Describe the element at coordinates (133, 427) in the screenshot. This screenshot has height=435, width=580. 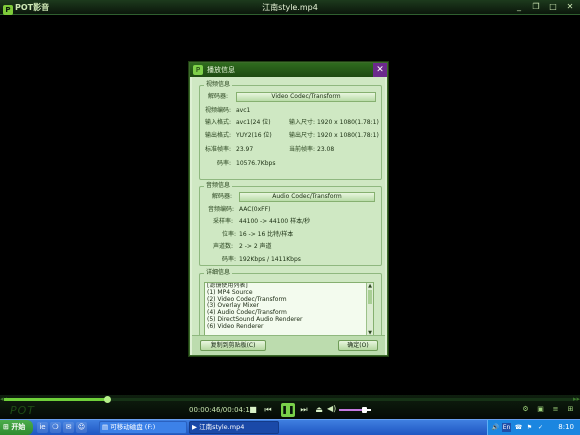
I see `task-label: 可移动磁盘 (F:)` at that location.